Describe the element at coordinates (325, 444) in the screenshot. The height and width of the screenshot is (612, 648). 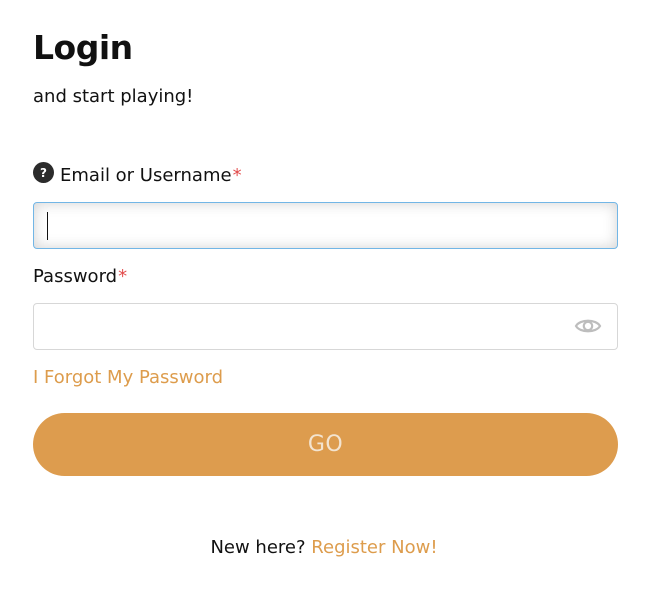
I see `go-button: GO` at that location.